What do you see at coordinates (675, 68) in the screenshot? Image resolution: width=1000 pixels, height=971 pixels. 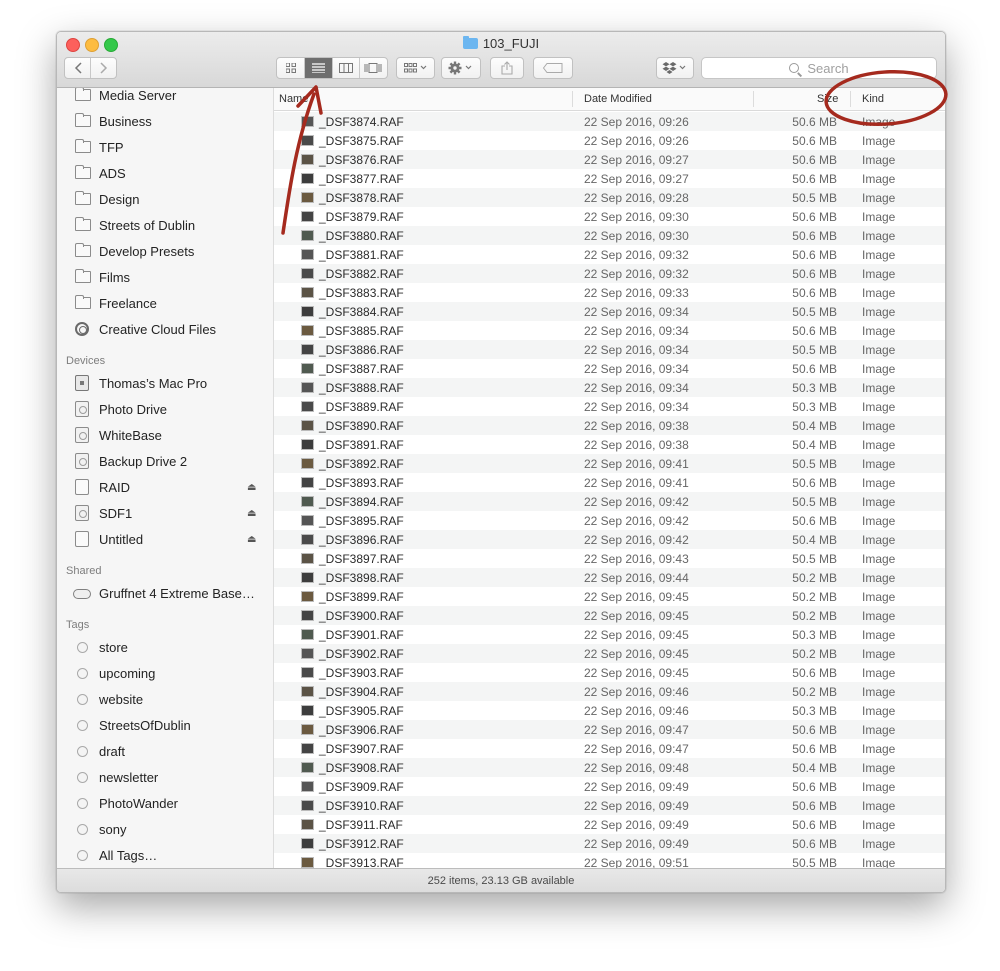 I see `dropbox-button` at bounding box center [675, 68].